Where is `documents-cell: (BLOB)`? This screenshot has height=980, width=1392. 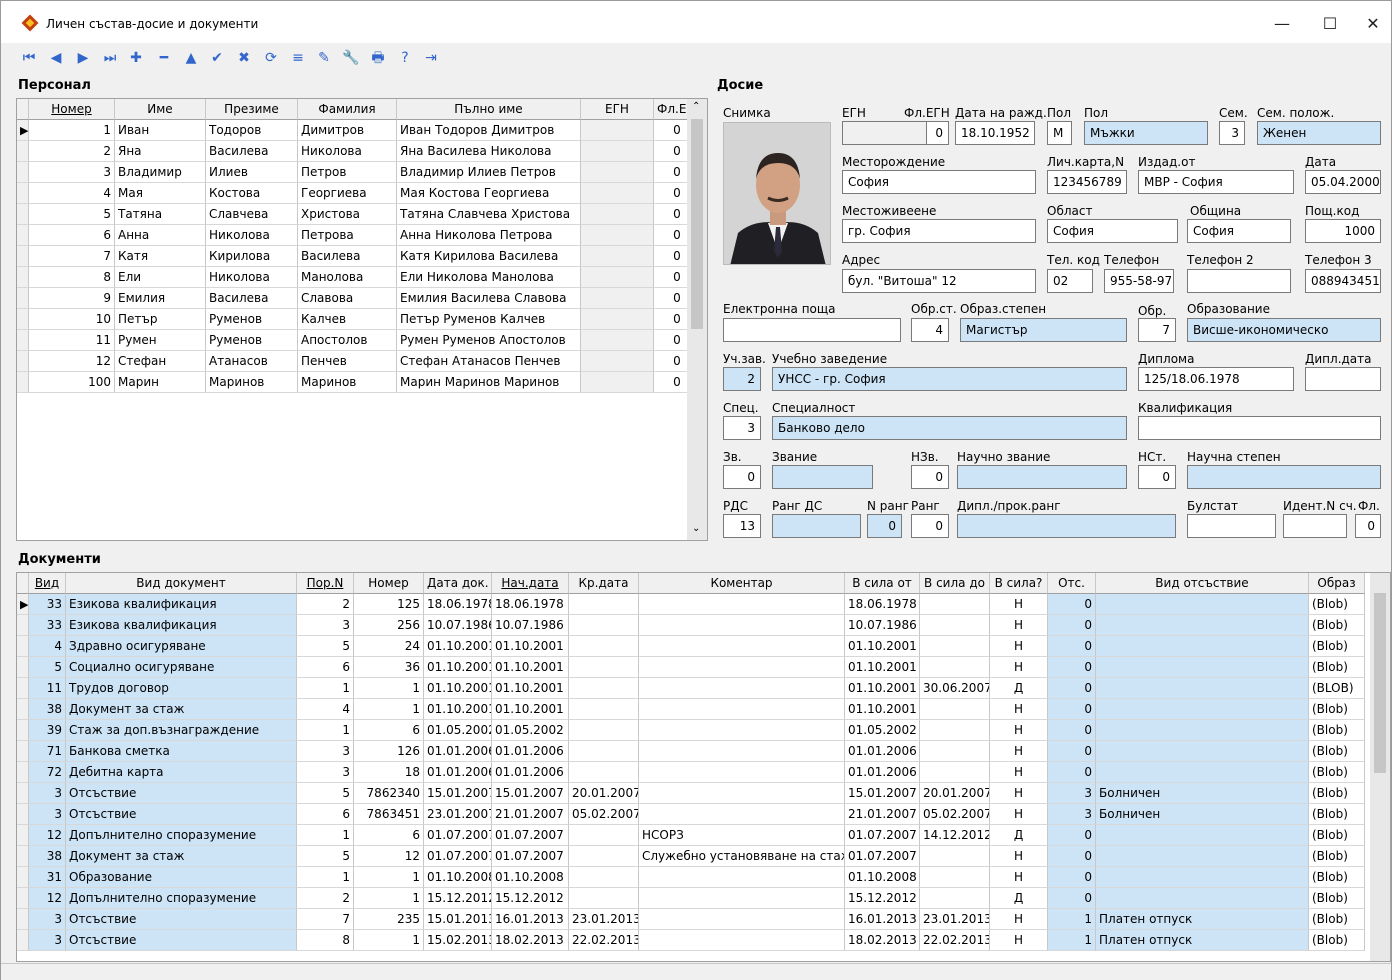
documents-cell: (BLOB) is located at coordinates (1337, 688).